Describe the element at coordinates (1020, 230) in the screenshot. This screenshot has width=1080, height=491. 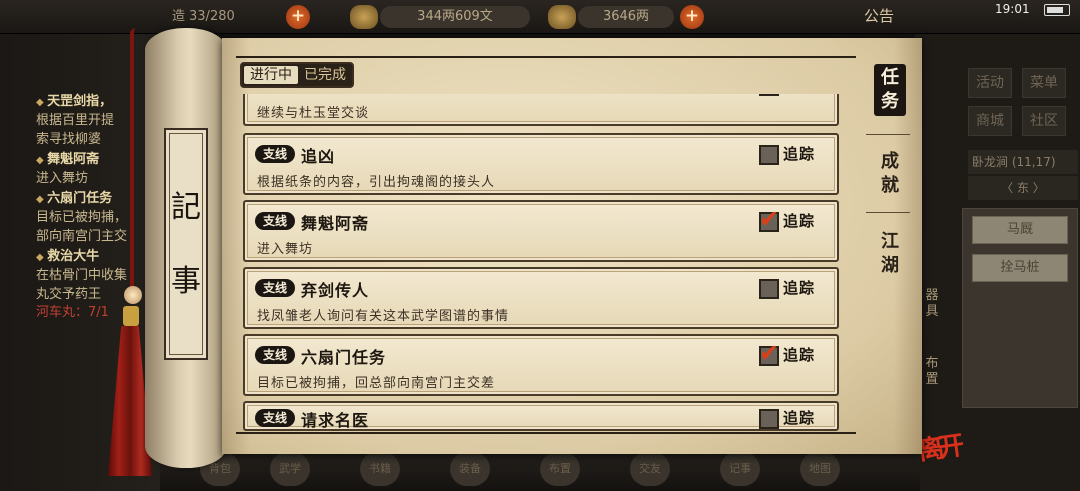
I see `stable-button: 马厩` at that location.